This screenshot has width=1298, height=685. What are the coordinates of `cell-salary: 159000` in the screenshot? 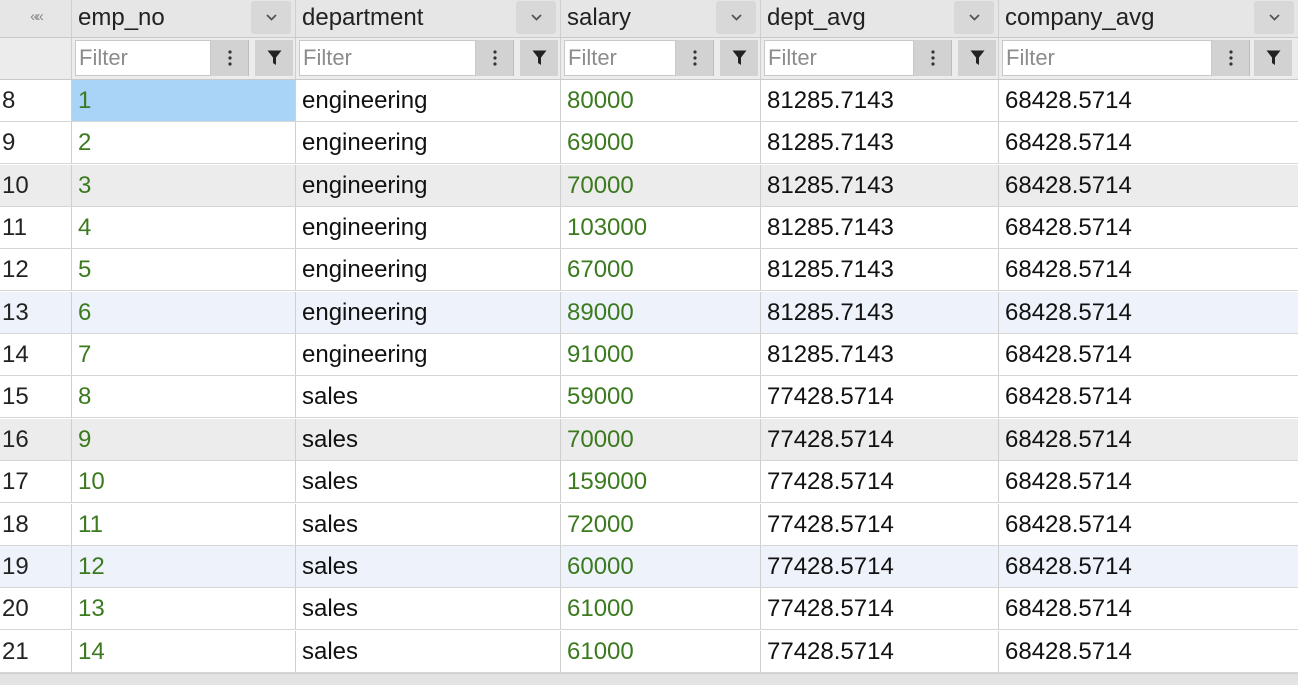 It's located at (661, 482).